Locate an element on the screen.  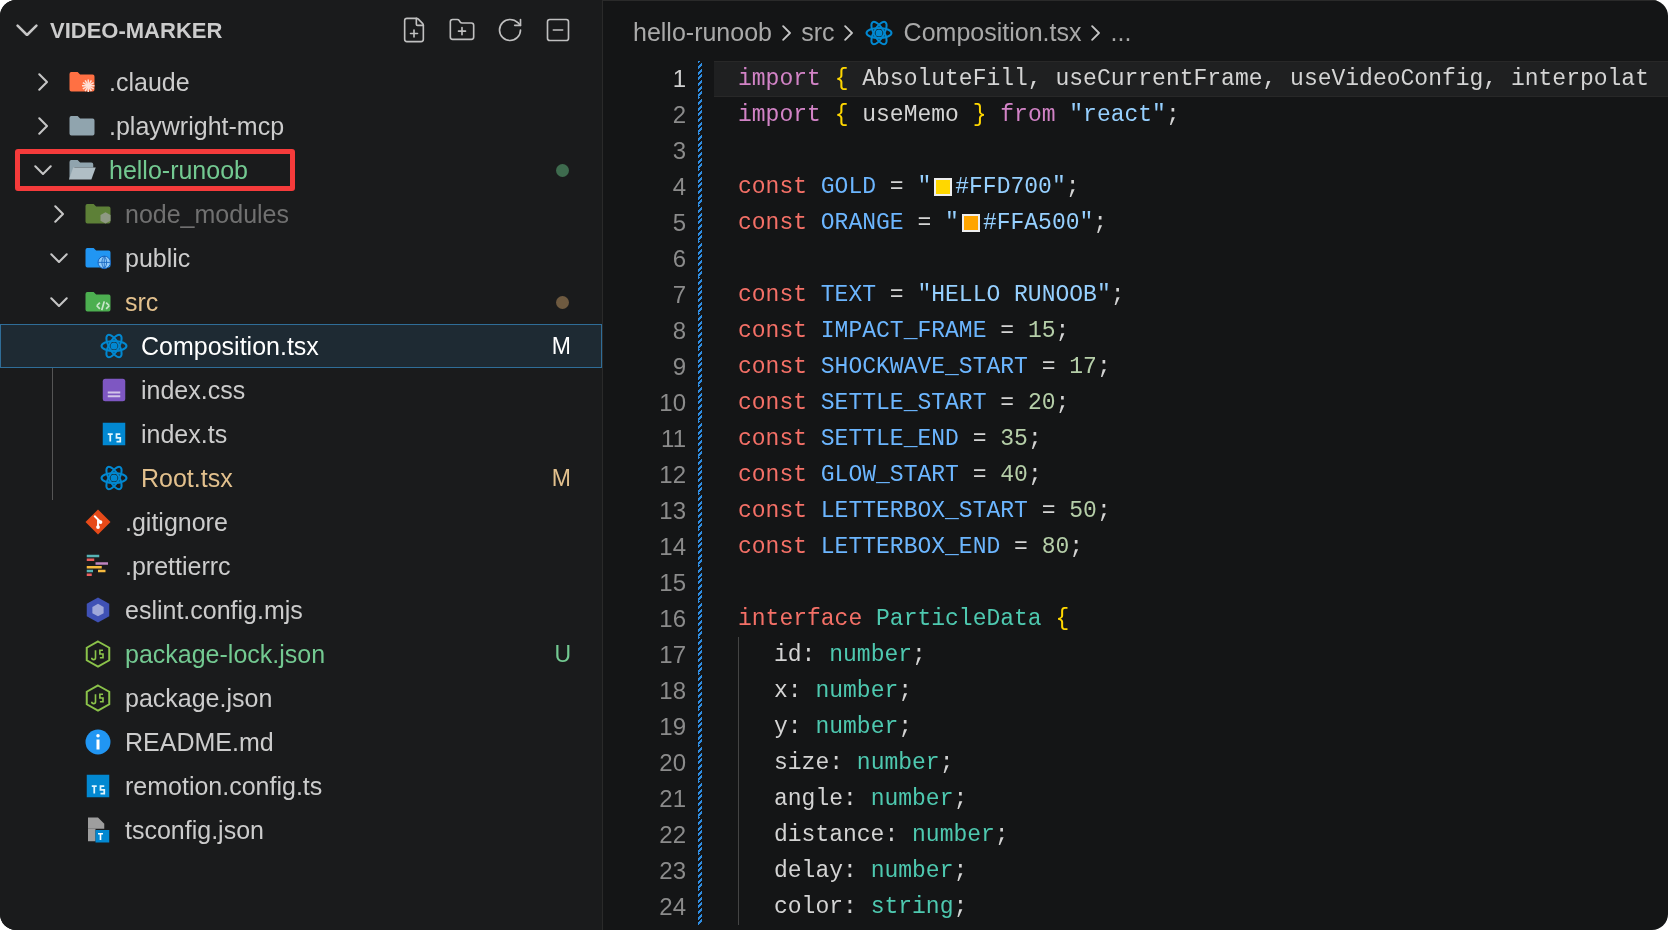
tree-item: remotion.config.ts is located at coordinates (301, 786).